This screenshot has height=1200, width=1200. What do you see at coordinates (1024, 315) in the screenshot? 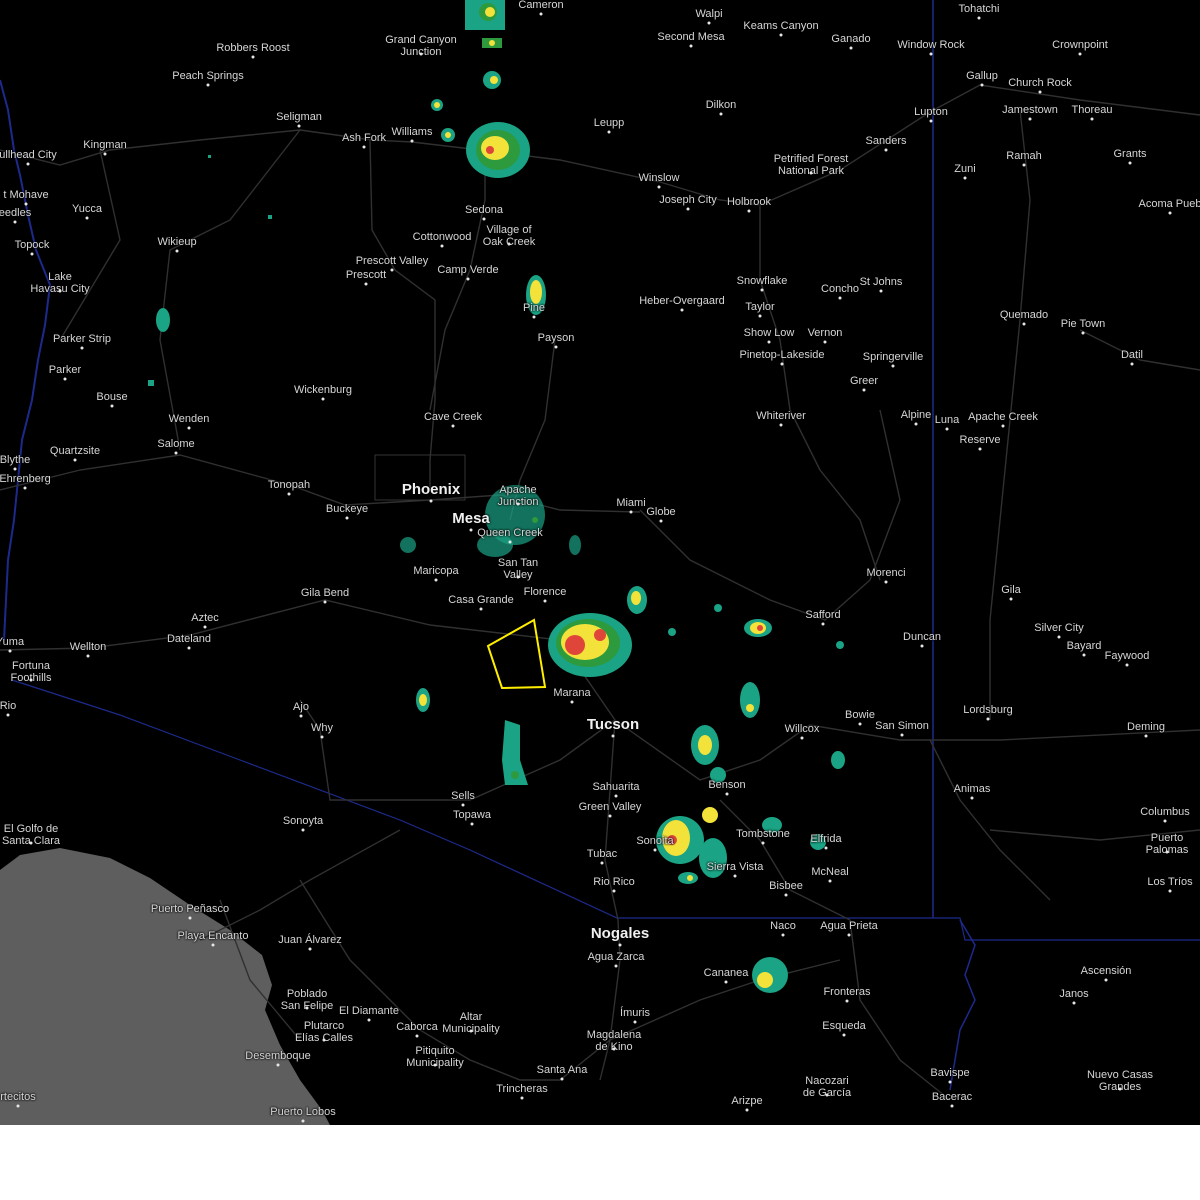
I see `city-label-quemado: Quemado` at bounding box center [1024, 315].